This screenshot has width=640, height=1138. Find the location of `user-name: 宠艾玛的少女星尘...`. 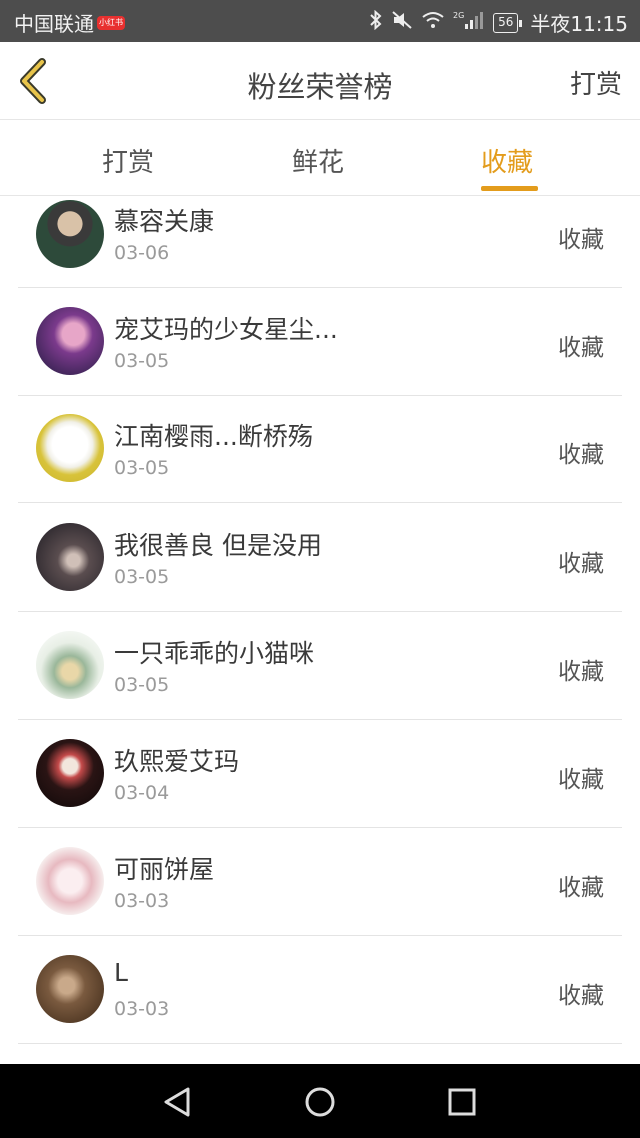

user-name: 宠艾玛的少女星尘... is located at coordinates (226, 329).